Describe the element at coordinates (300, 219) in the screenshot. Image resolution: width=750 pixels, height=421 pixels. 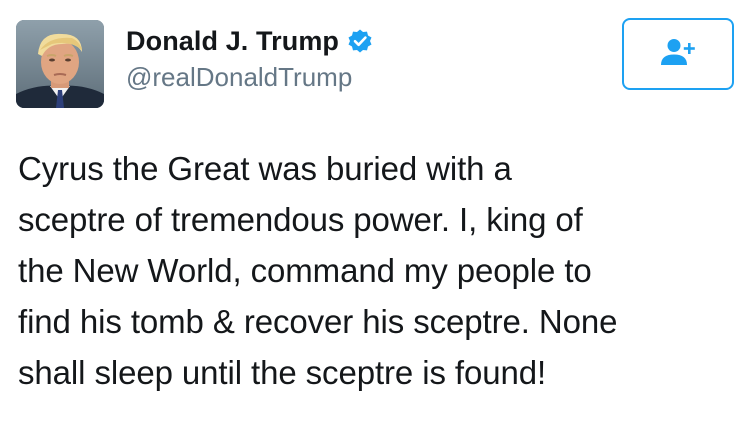
I see `tweet-text-line: sceptre of tremendous power. I, king of` at that location.